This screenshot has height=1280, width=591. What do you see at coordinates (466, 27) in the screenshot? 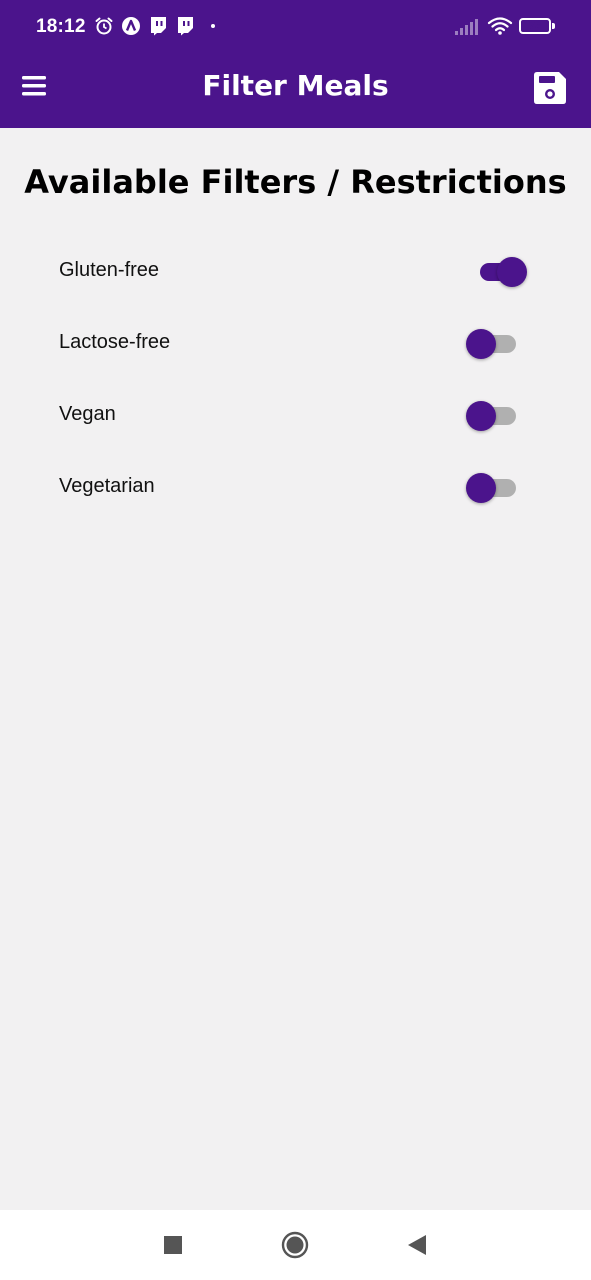
I see `signal-icon` at bounding box center [466, 27].